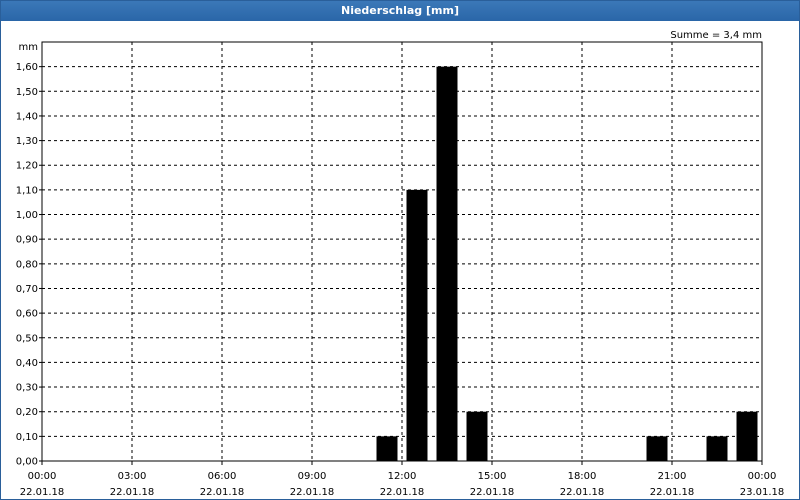  What do you see at coordinates (27, 338) in the screenshot?
I see `y-tick-label: 0,50` at bounding box center [27, 338].